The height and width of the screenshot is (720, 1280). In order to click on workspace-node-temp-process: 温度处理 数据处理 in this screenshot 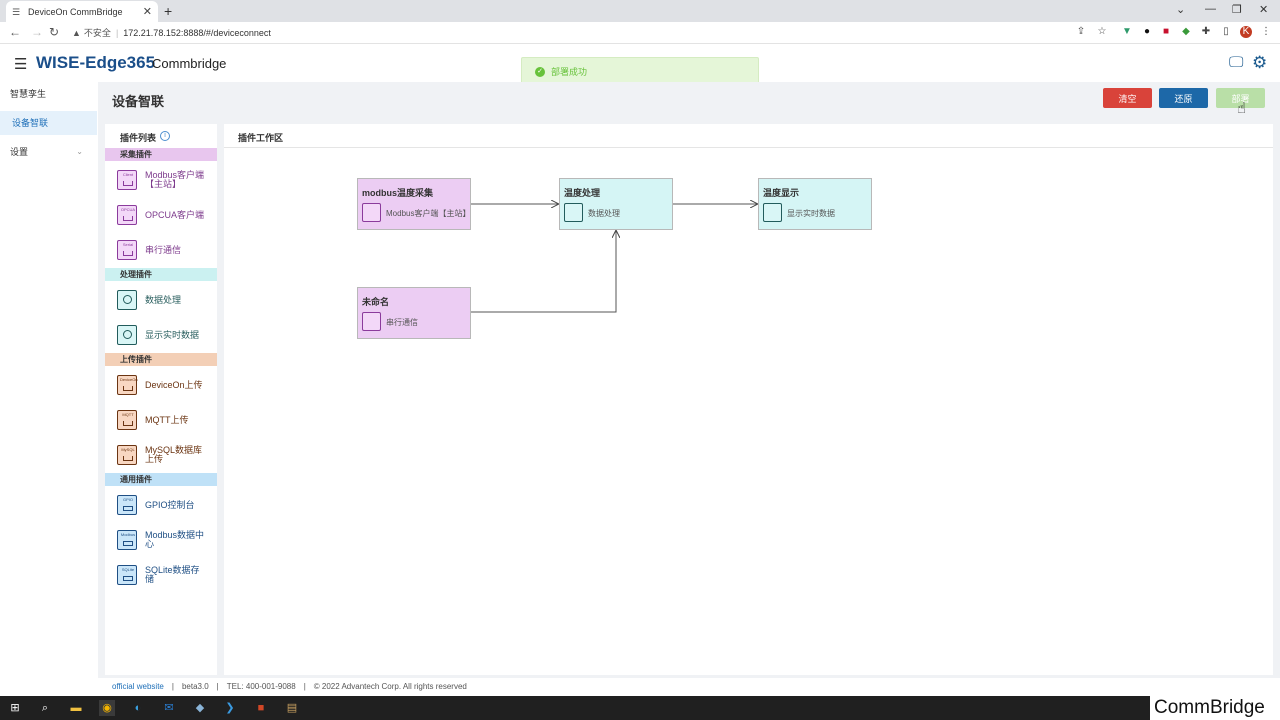, I will do `click(616, 204)`.